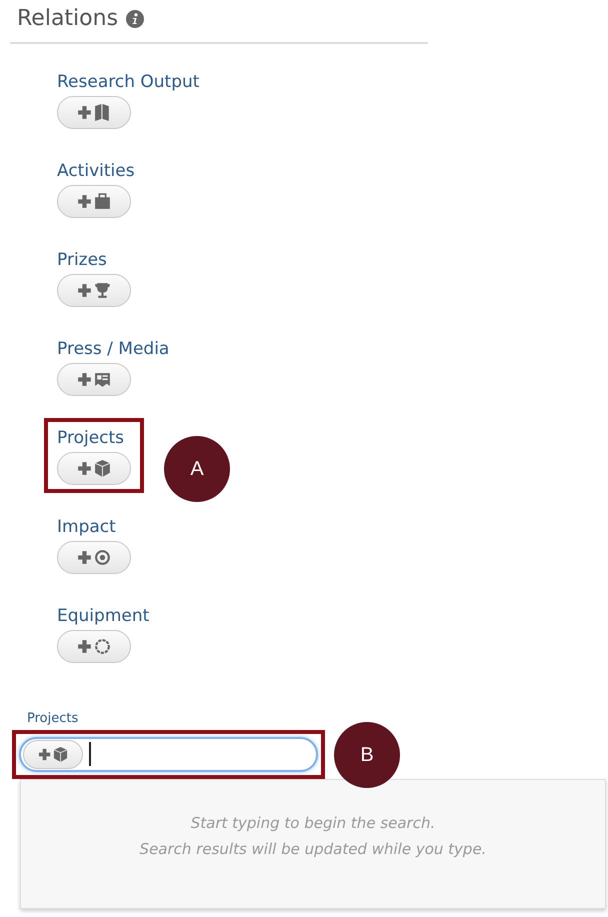 This screenshot has height=917, width=608. I want to click on section-title: Relations, so click(67, 19).